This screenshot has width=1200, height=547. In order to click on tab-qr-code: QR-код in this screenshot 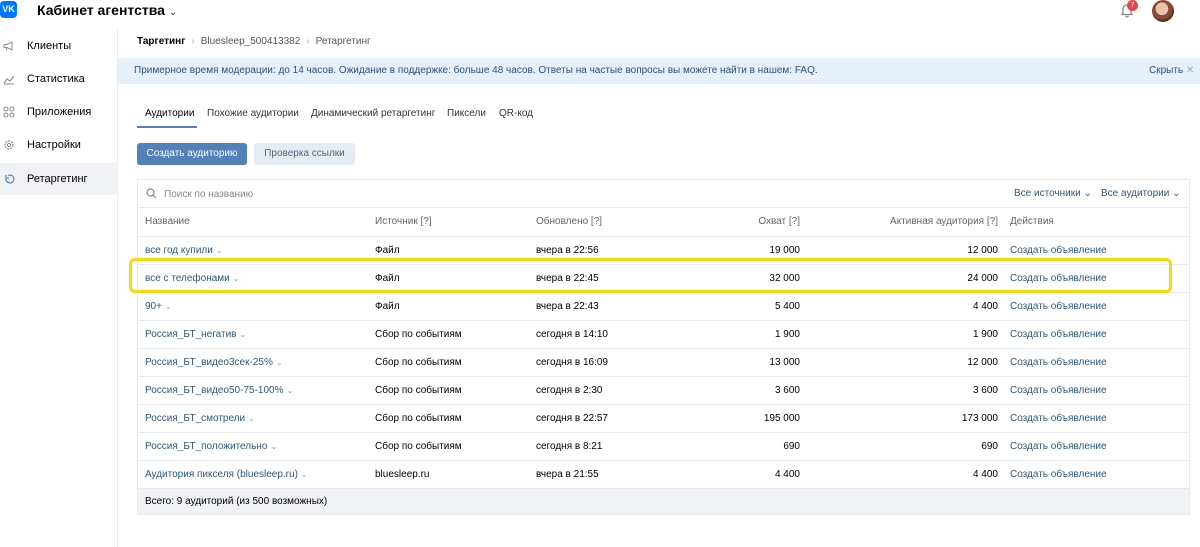, I will do `click(516, 113)`.